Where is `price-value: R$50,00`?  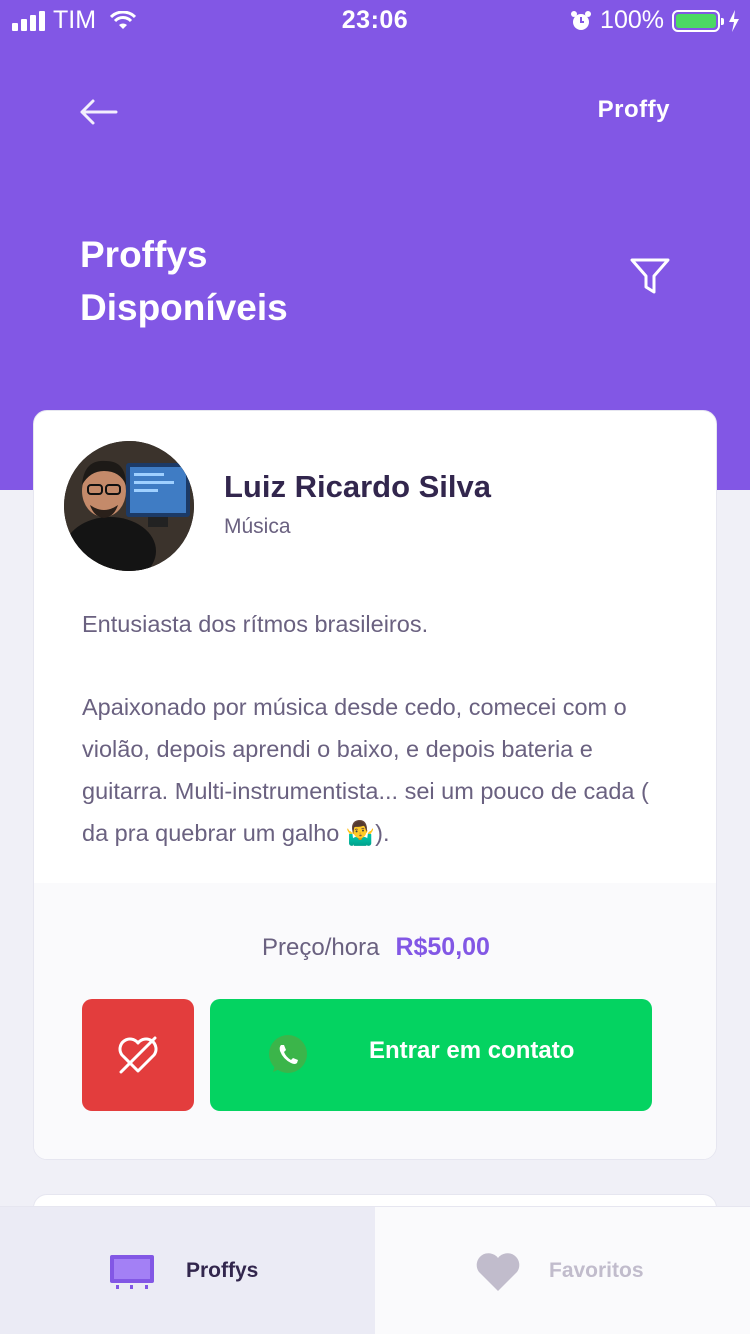 price-value: R$50,00 is located at coordinates (442, 947).